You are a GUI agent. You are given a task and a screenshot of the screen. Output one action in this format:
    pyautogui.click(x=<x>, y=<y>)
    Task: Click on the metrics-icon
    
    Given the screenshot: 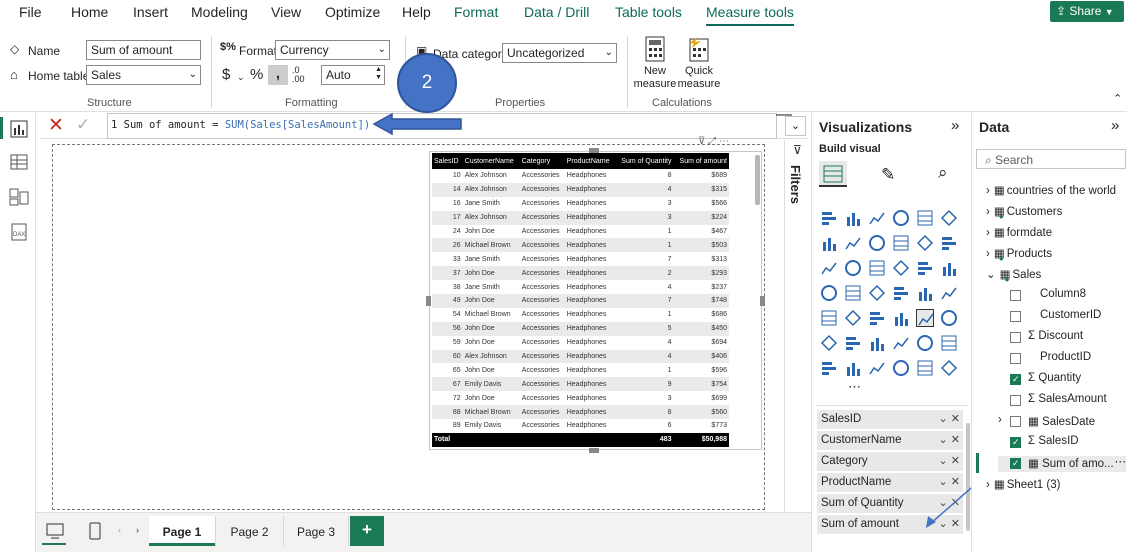 What is the action you would take?
    pyautogui.click(x=901, y=368)
    